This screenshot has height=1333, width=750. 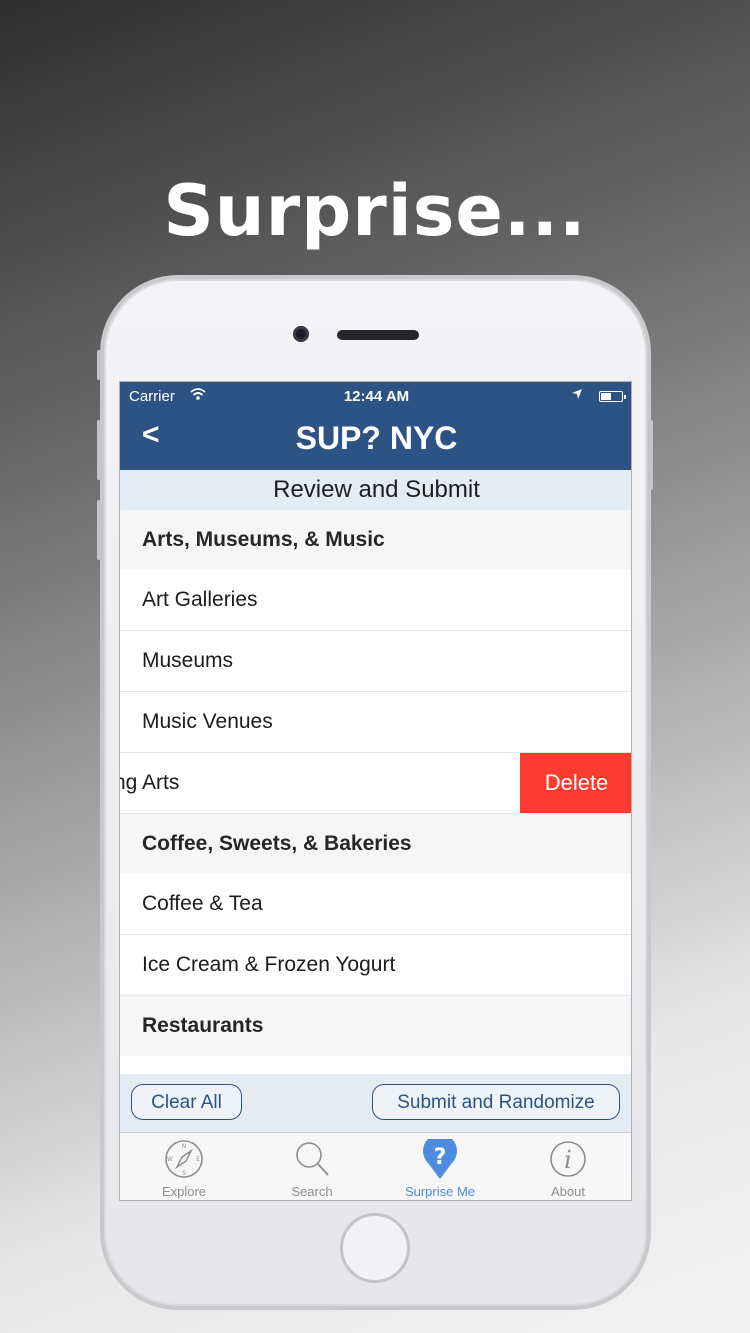 I want to click on volume-down-button, so click(x=99, y=530).